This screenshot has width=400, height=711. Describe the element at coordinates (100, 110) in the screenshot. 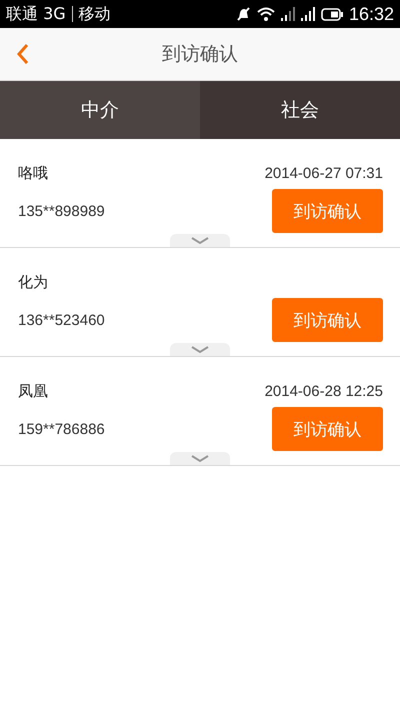

I see `tab: 中介` at that location.